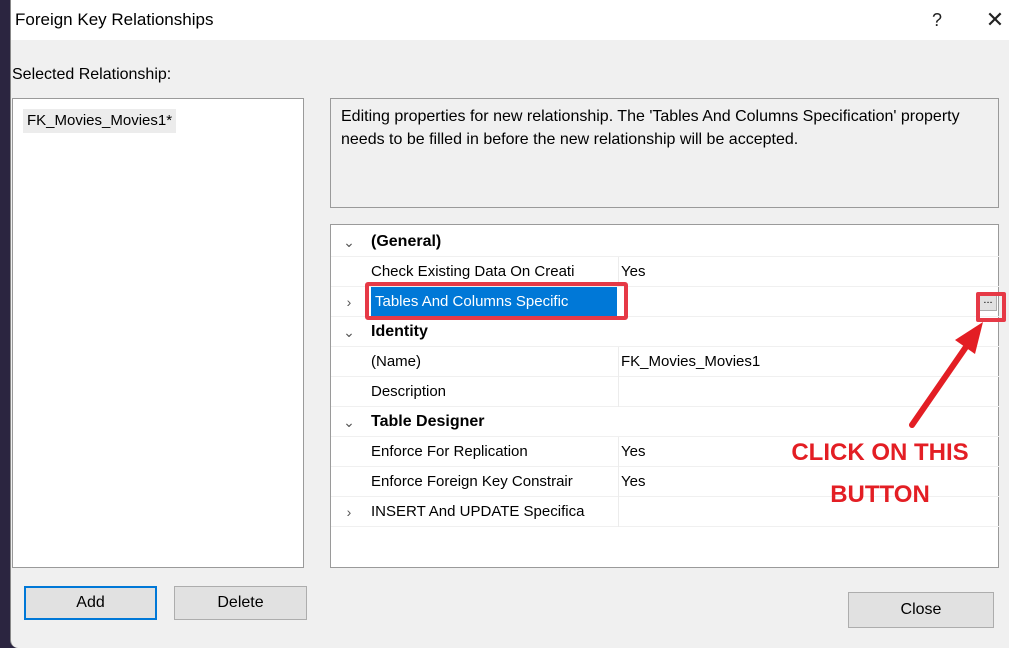 This screenshot has height=648, width=1009. Describe the element at coordinates (665, 272) in the screenshot. I see `property-row-check-existing: Check Existing Data On Creati Yes` at that location.